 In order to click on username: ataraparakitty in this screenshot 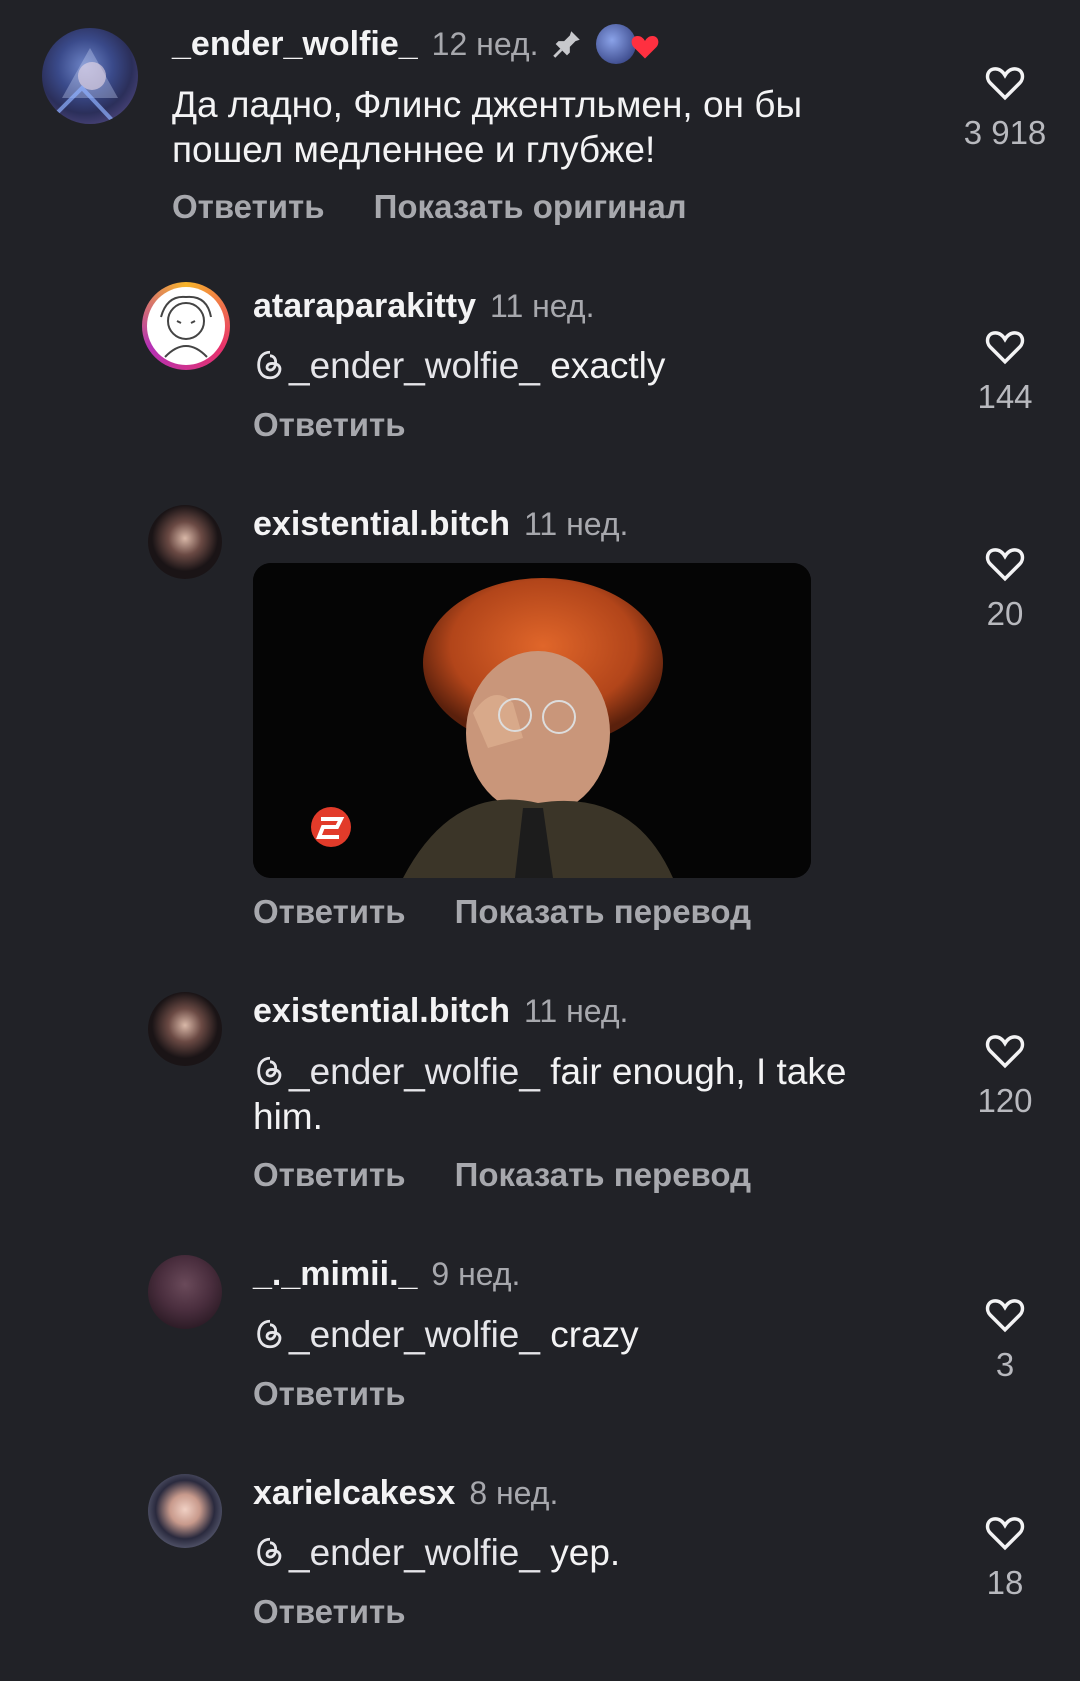, I will do `click(364, 306)`.